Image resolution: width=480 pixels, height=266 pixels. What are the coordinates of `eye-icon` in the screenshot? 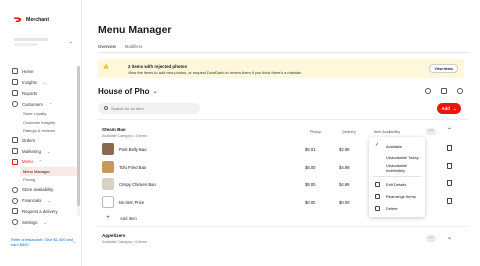 It's located at (428, 91).